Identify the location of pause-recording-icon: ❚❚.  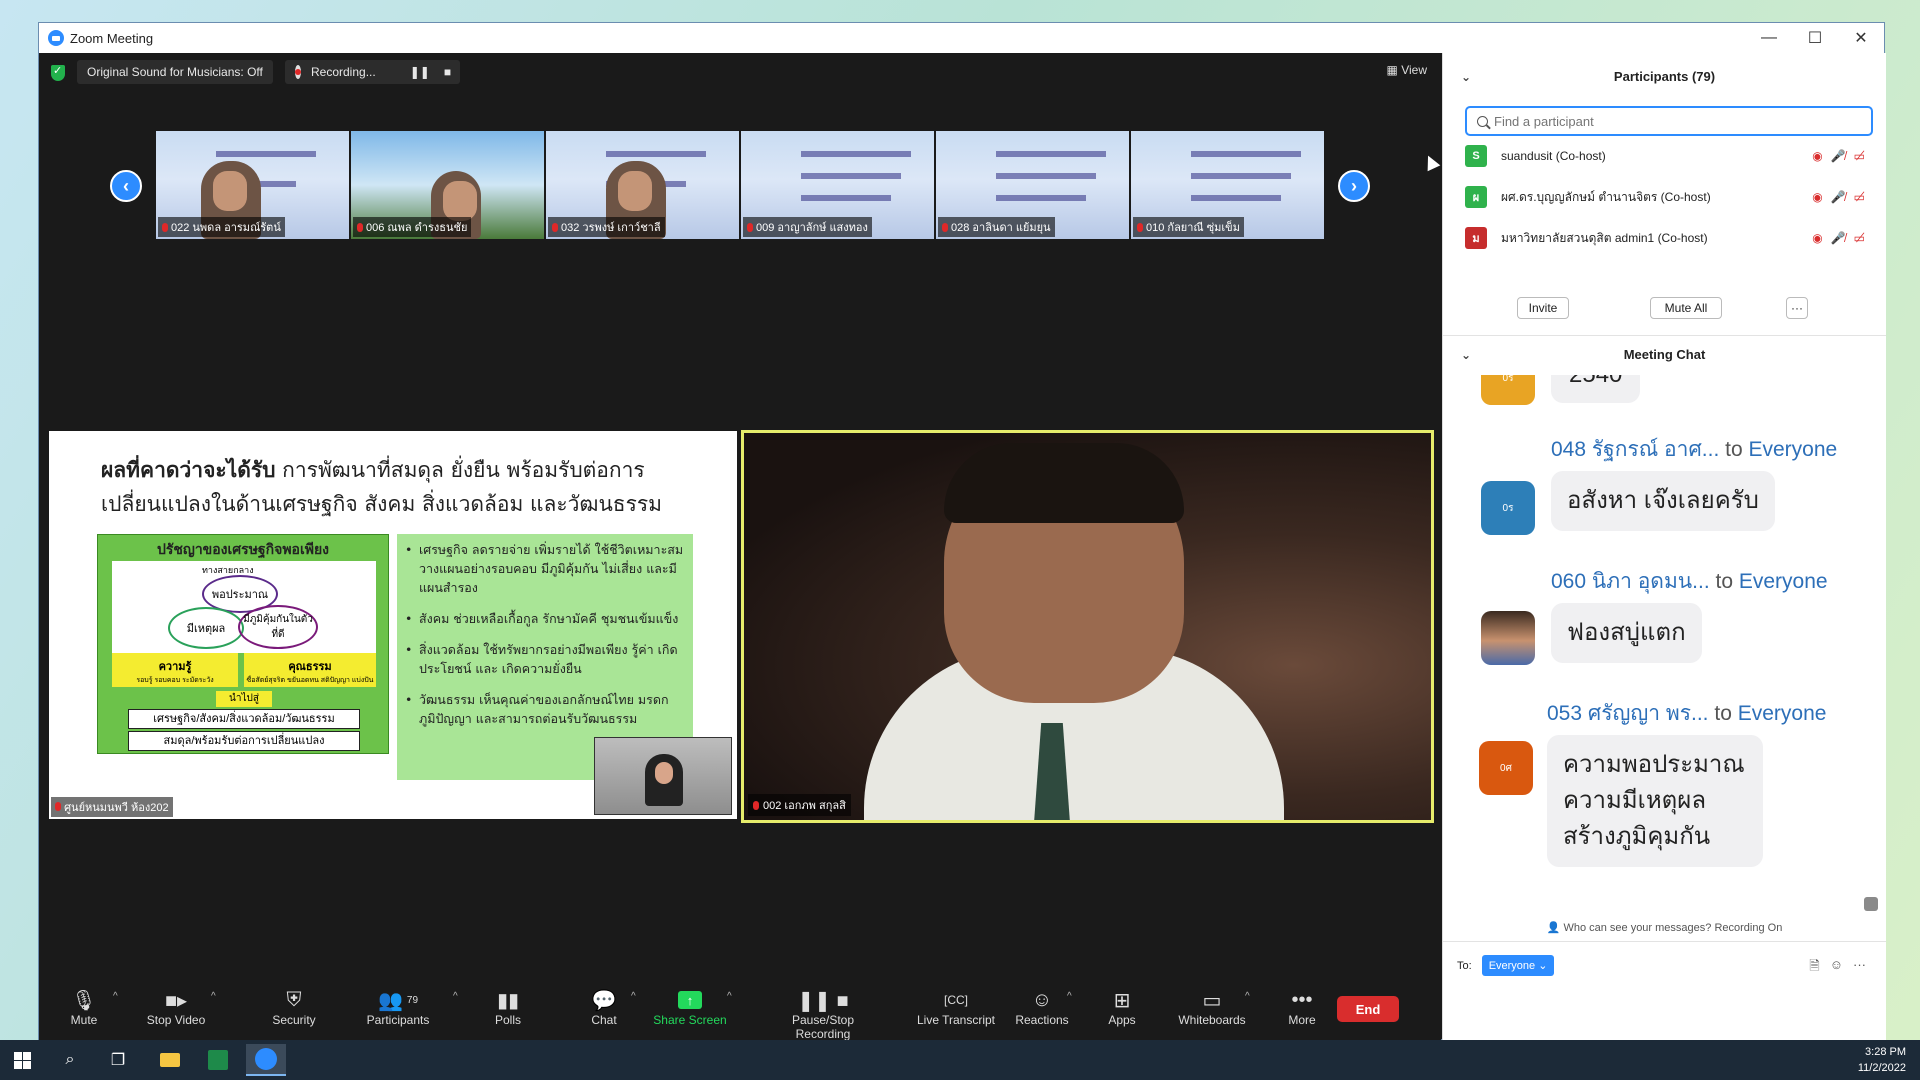
(420, 72).